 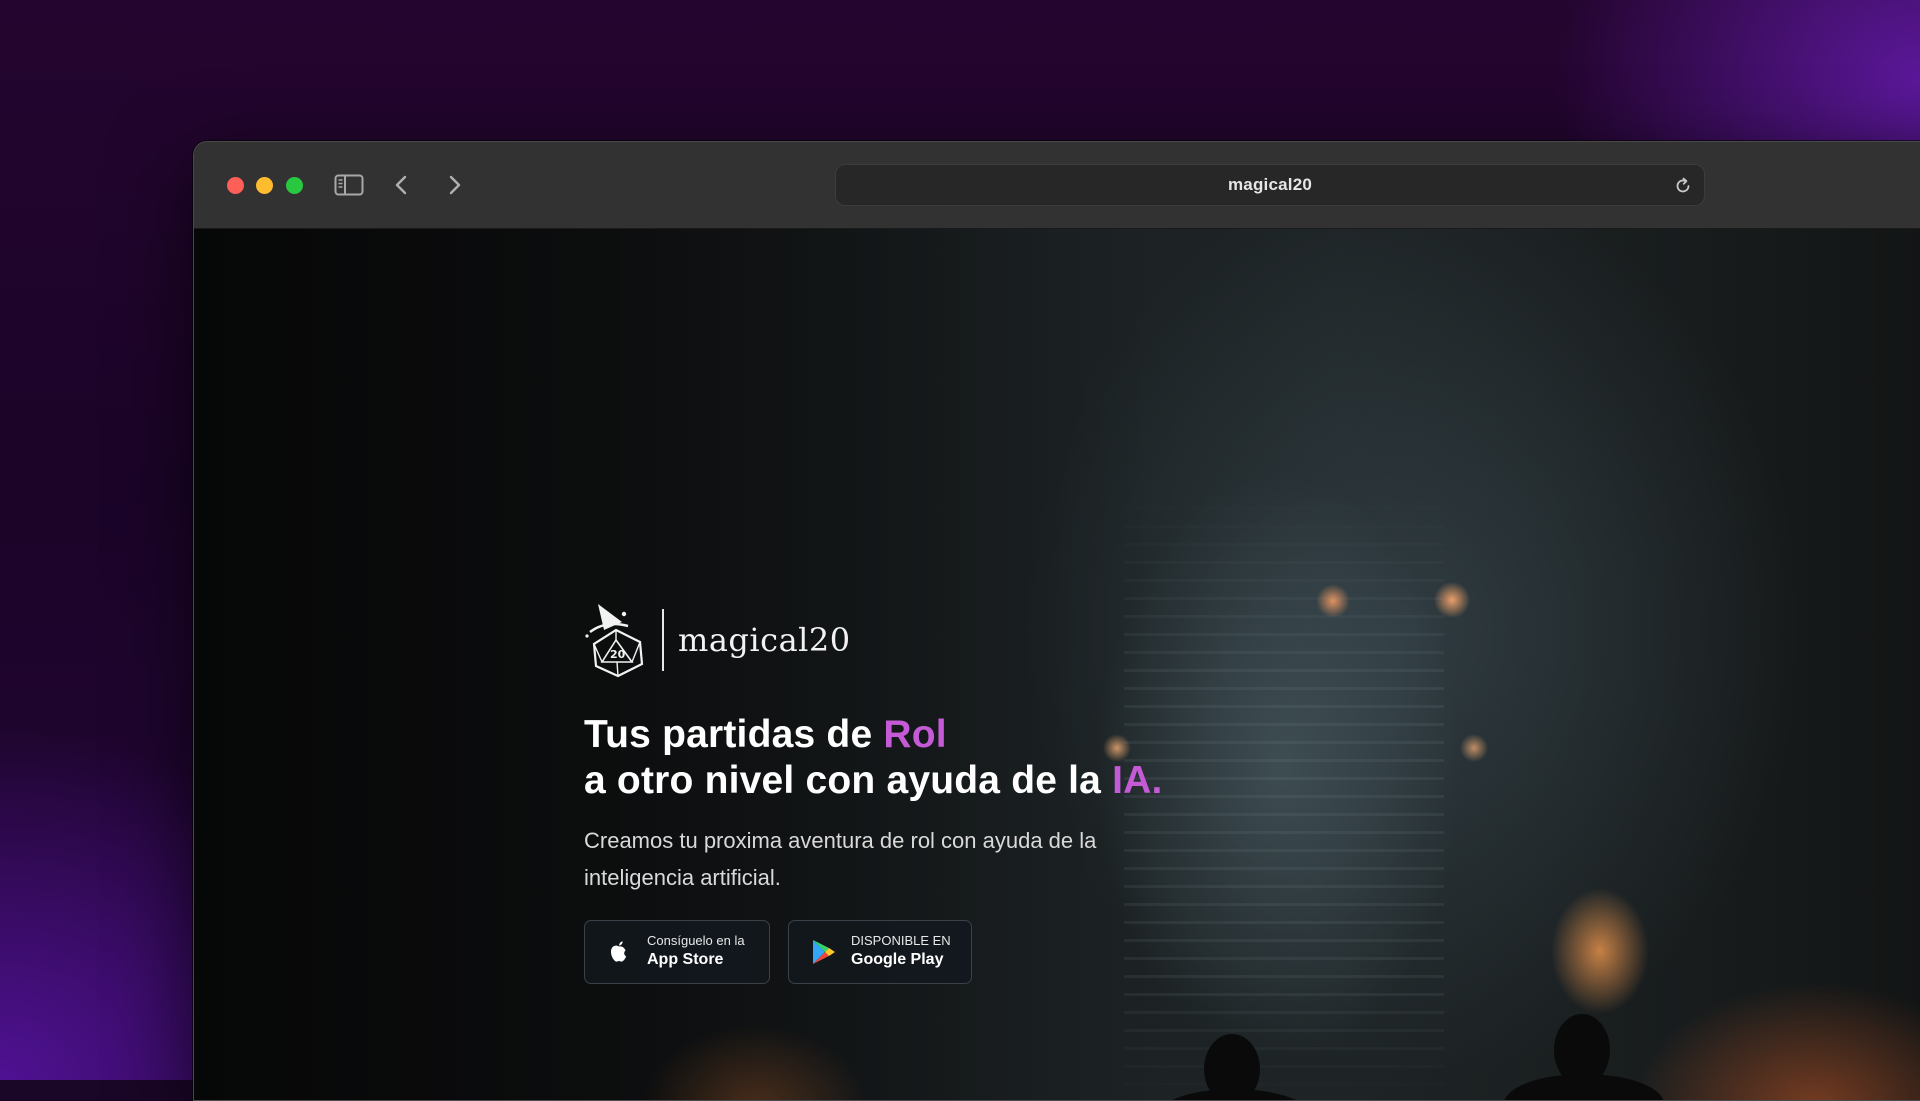 I want to click on brand-logo: 20 magical20, so click(x=964, y=640).